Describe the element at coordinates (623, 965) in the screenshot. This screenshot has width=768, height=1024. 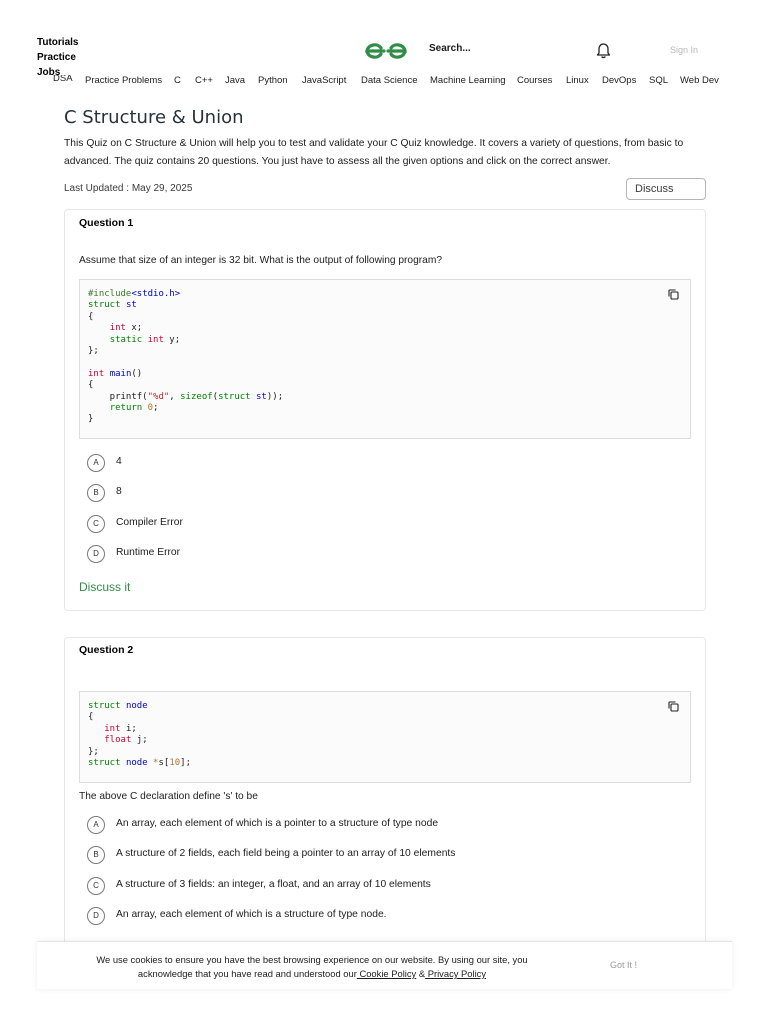
I see `got-it-button: Got It !` at that location.